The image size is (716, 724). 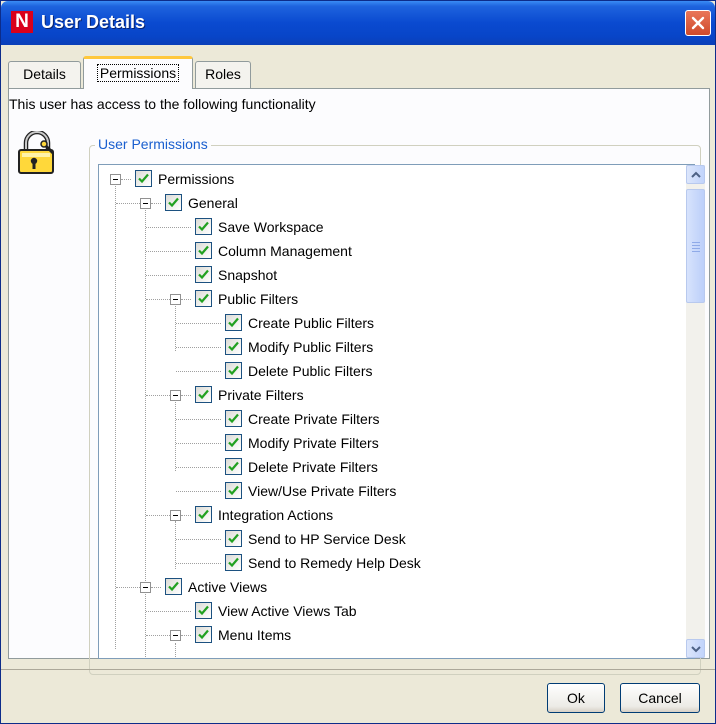 I want to click on tree-item: Column Management, so click(x=396, y=253).